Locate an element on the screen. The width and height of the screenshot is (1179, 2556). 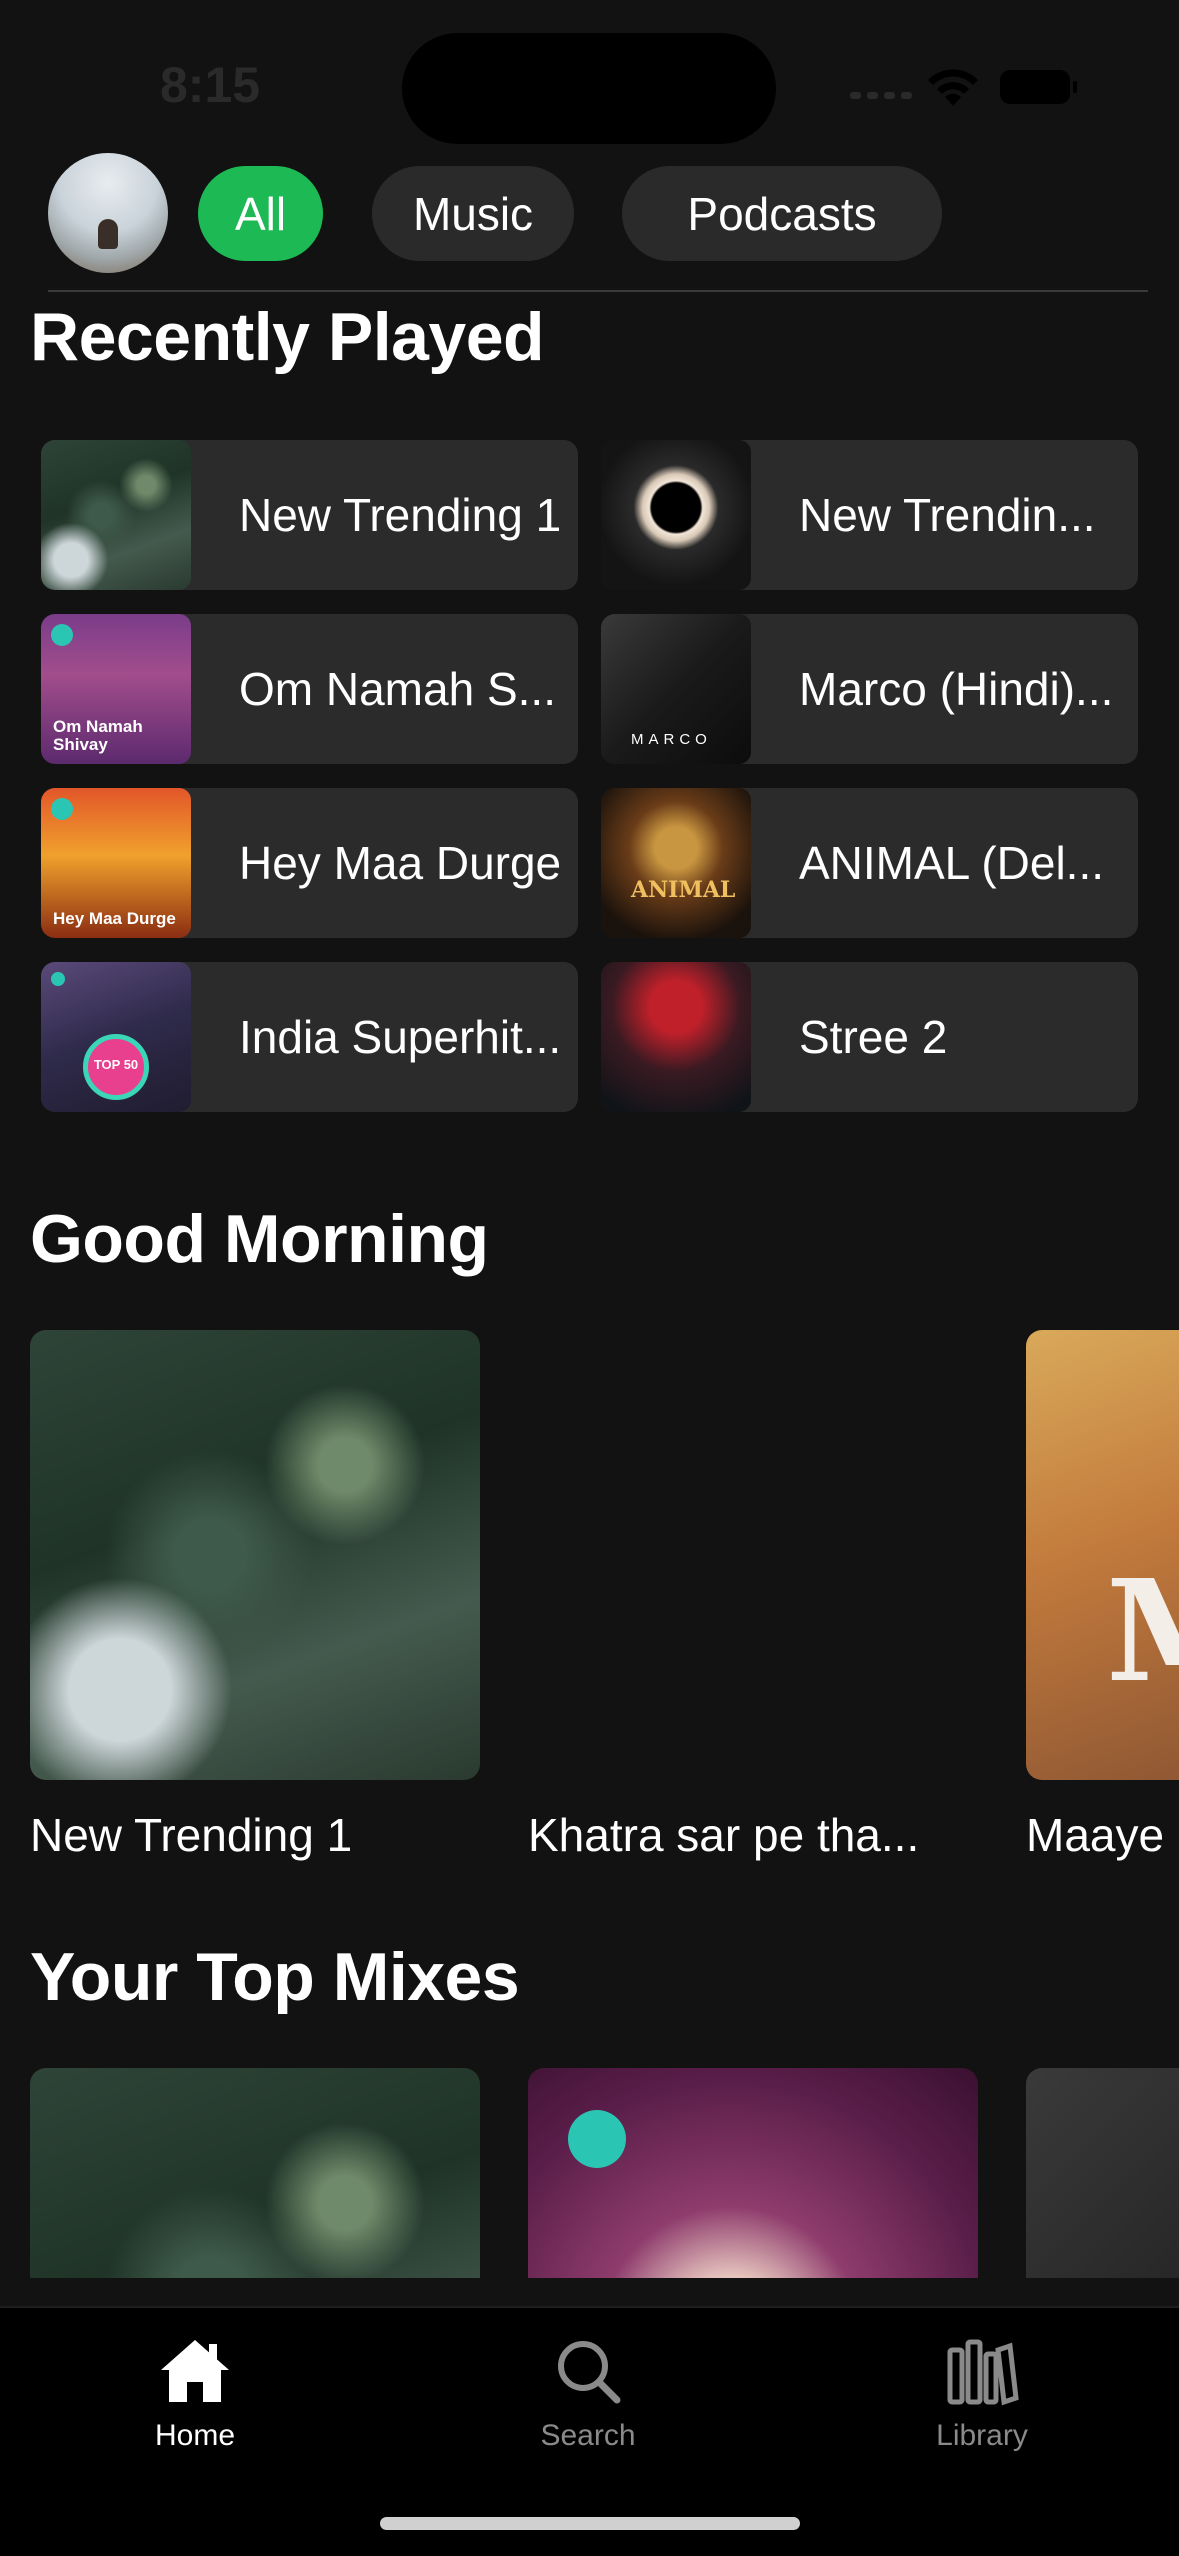
section-title-recently-played: Recently Played is located at coordinates (287, 337).